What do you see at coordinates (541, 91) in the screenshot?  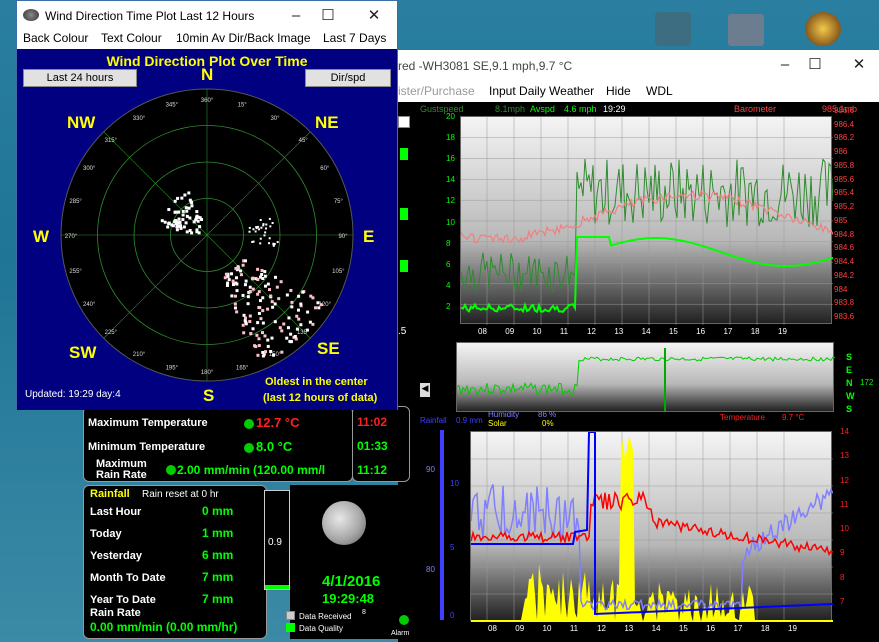 I see `menu-input-daily-weather: Input Daily Weather` at bounding box center [541, 91].